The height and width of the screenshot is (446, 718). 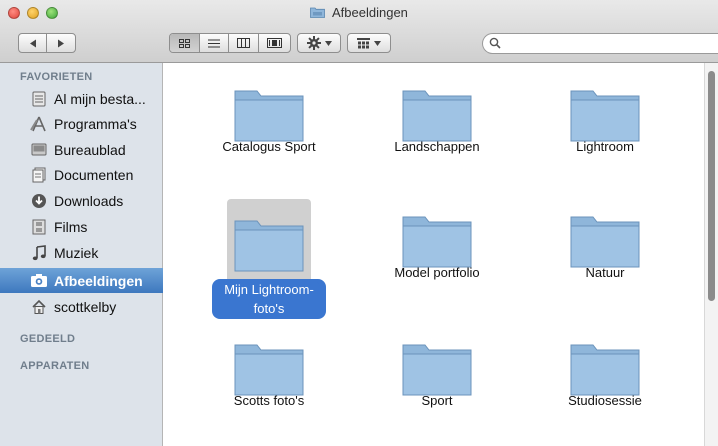 I want to click on all-files-icon, so click(x=39, y=99).